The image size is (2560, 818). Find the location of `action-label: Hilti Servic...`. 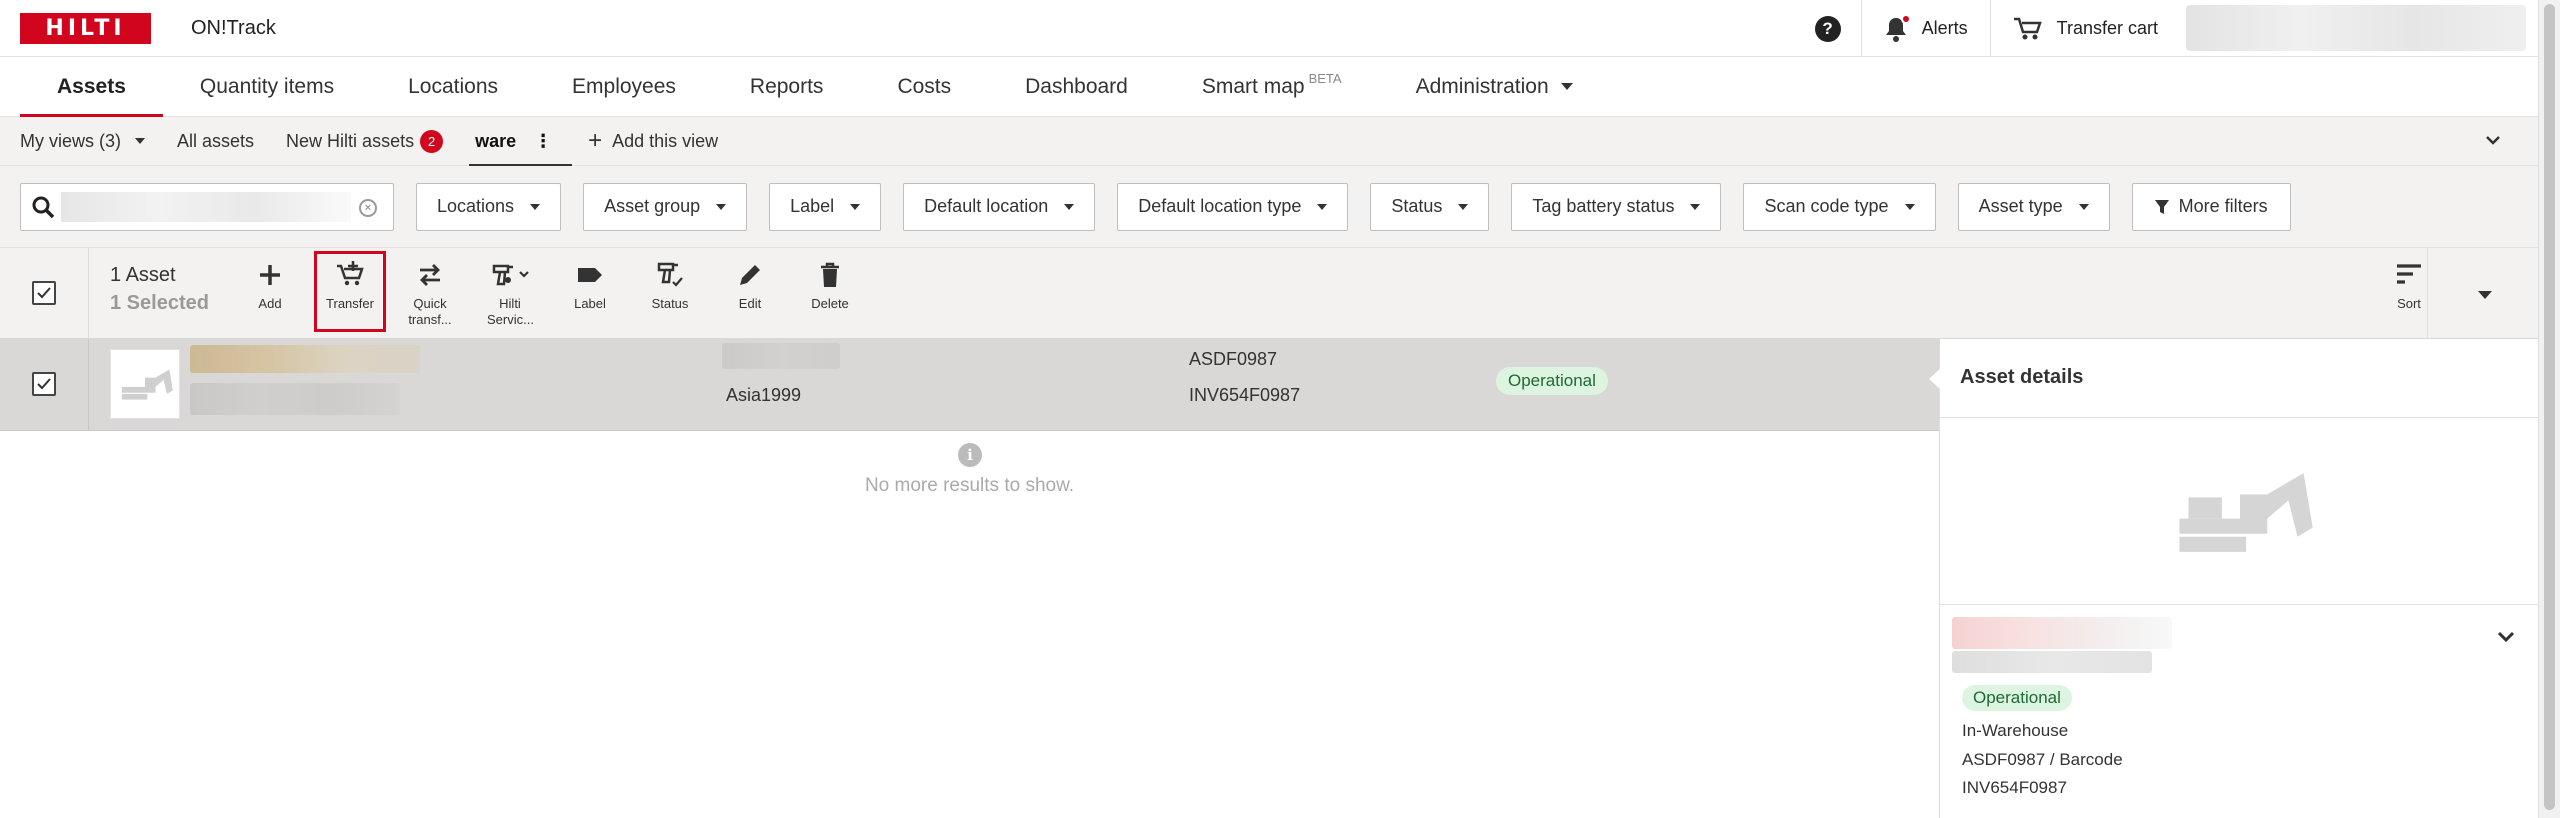

action-label: Hilti Servic... is located at coordinates (510, 311).